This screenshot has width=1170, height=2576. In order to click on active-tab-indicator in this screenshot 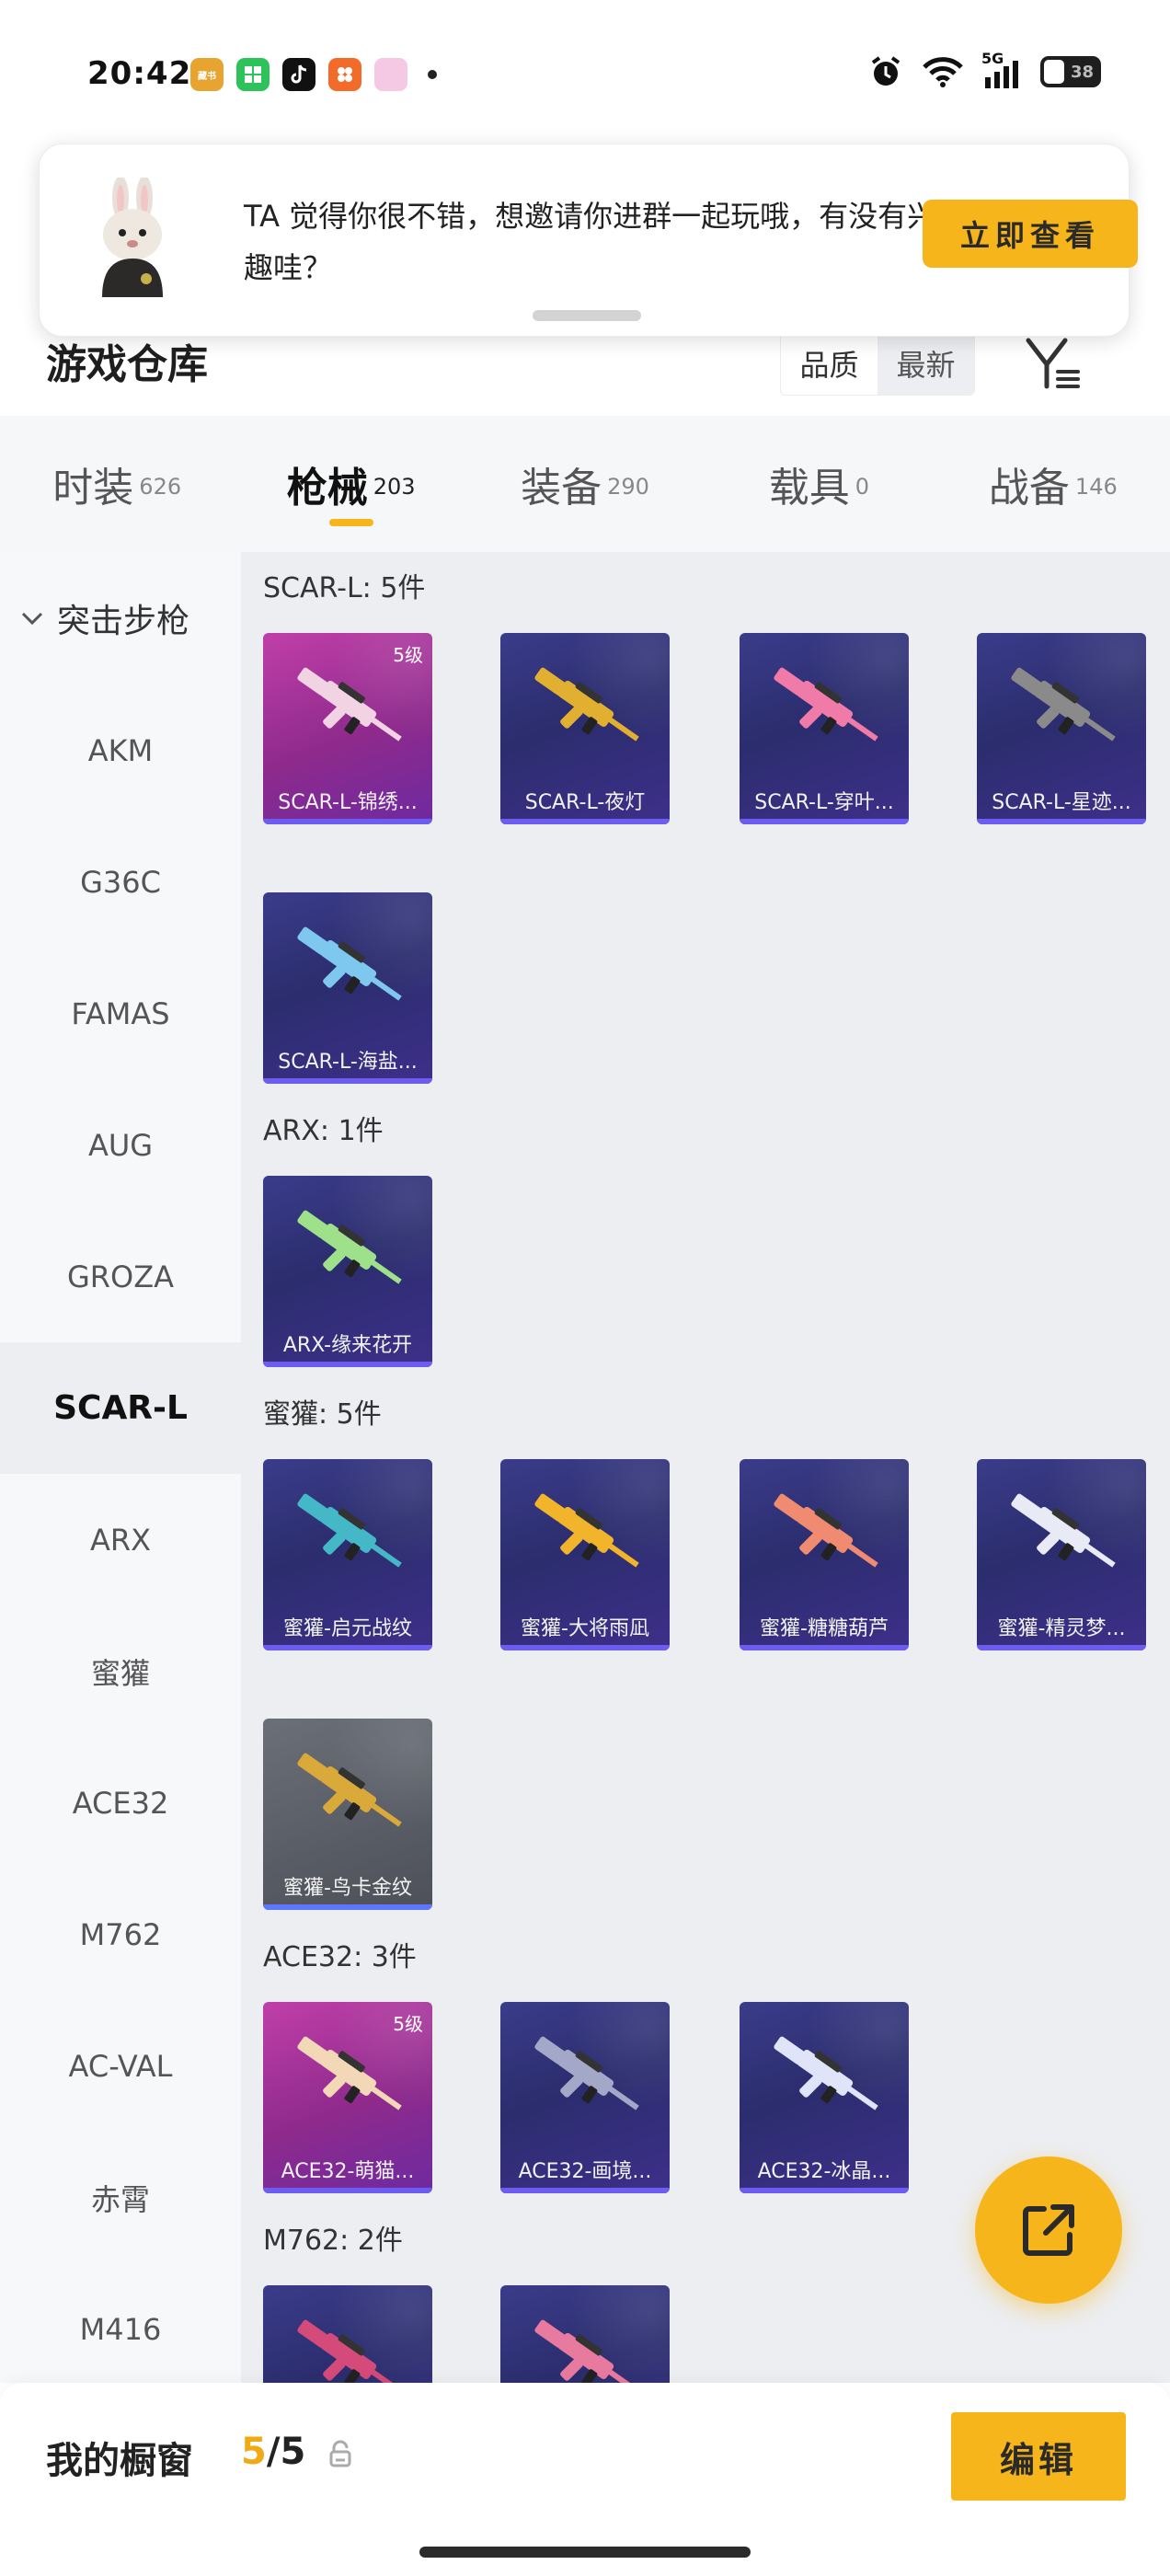, I will do `click(350, 522)`.